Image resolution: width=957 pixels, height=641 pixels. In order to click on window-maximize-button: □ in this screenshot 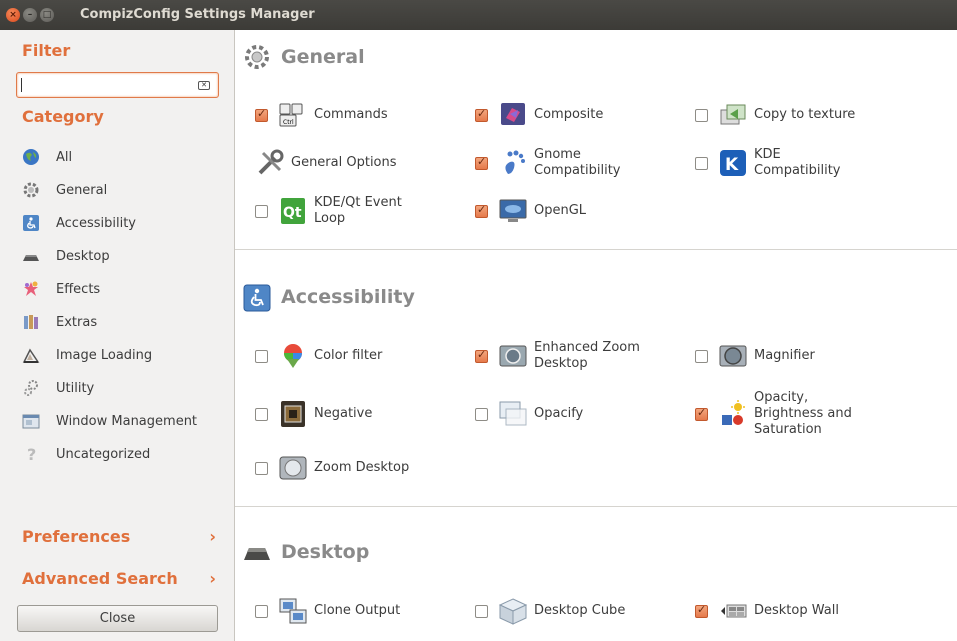, I will do `click(47, 15)`.